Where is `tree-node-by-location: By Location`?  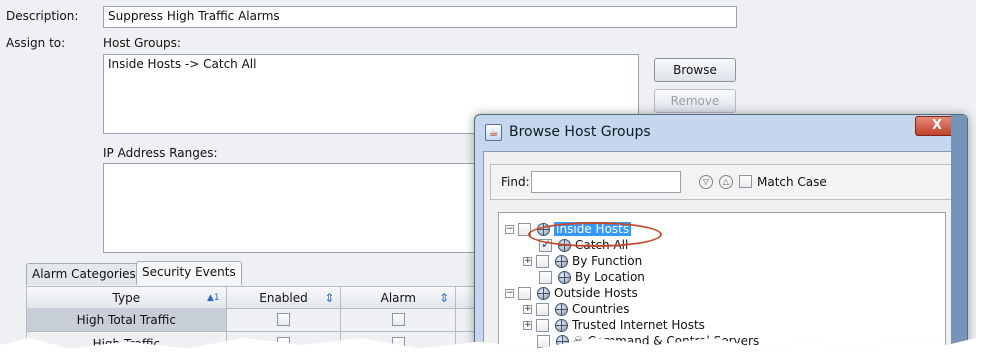 tree-node-by-location: By Location is located at coordinates (592, 277).